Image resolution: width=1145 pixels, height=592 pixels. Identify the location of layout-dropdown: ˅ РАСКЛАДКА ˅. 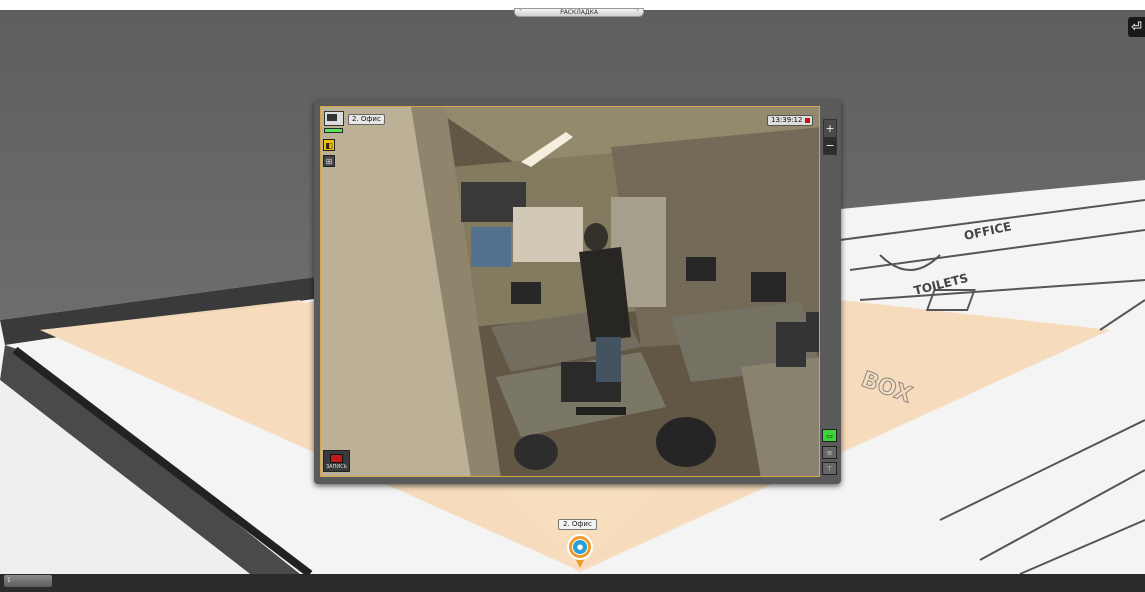
(579, 12).